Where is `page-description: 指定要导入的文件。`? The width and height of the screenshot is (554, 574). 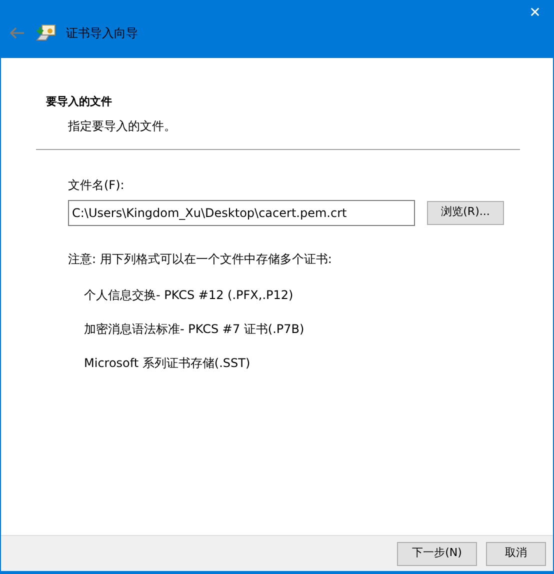 page-description: 指定要导入的文件。 is located at coordinates (122, 126).